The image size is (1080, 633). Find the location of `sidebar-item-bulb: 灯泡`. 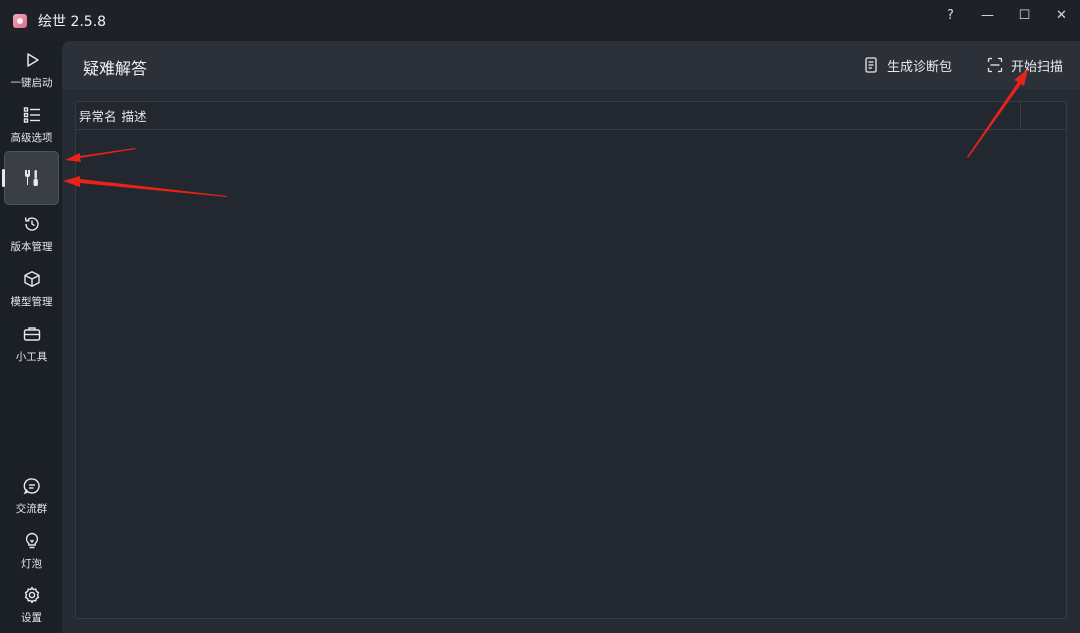

sidebar-item-bulb: 灯泡 is located at coordinates (31, 551).